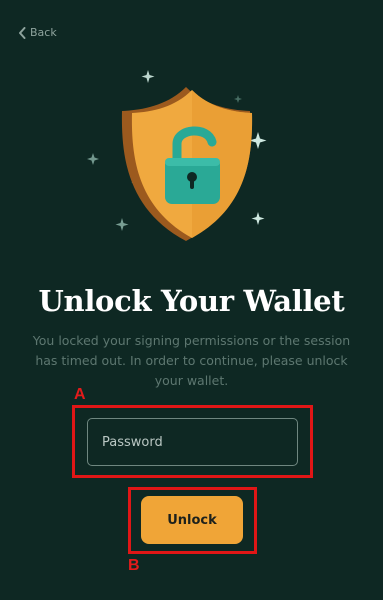  I want to click on back-button: Back, so click(37, 32).